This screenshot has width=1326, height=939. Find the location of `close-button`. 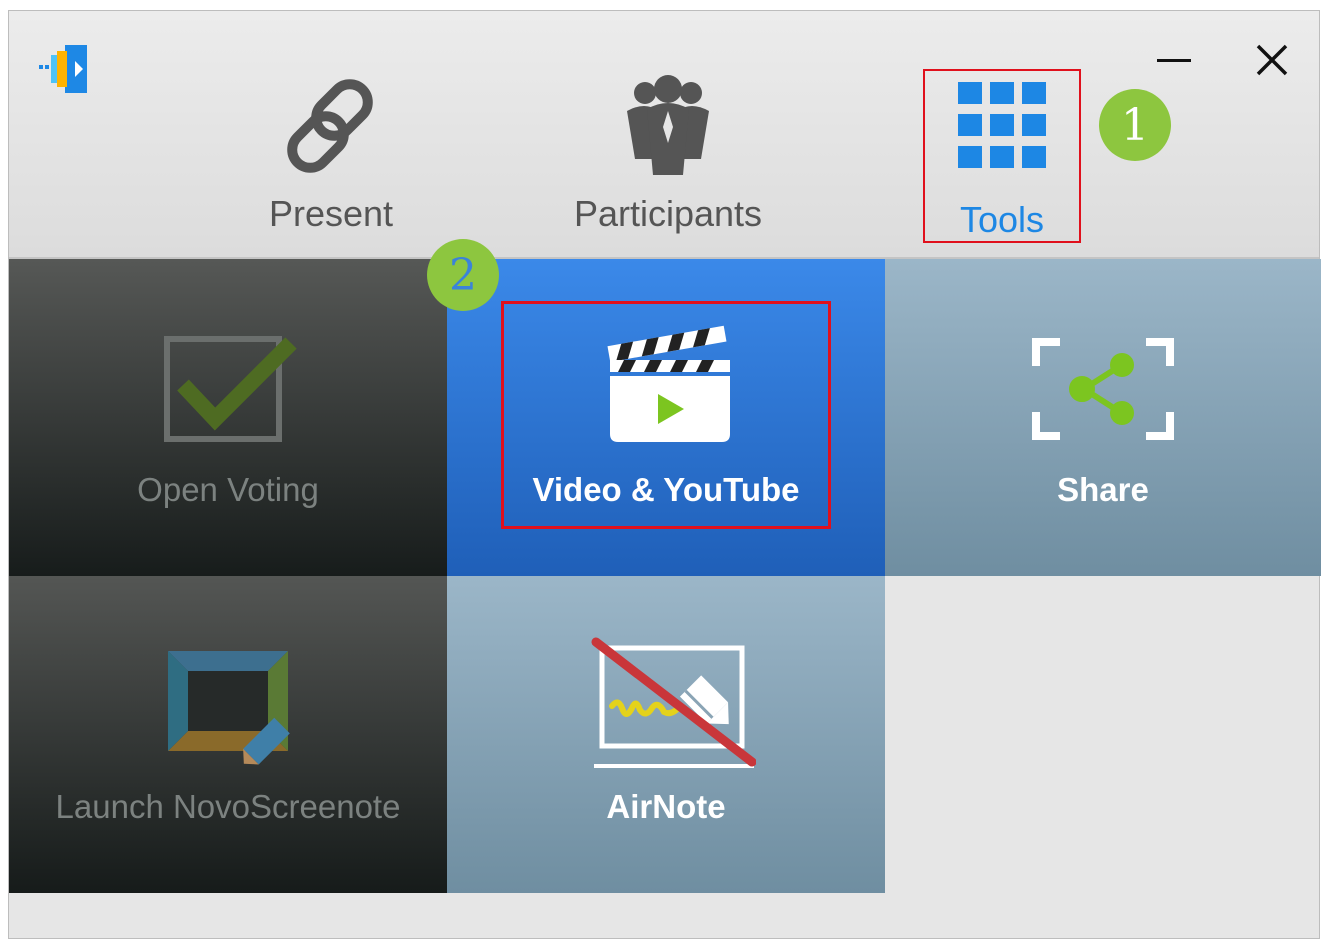

close-button is located at coordinates (1272, 60).